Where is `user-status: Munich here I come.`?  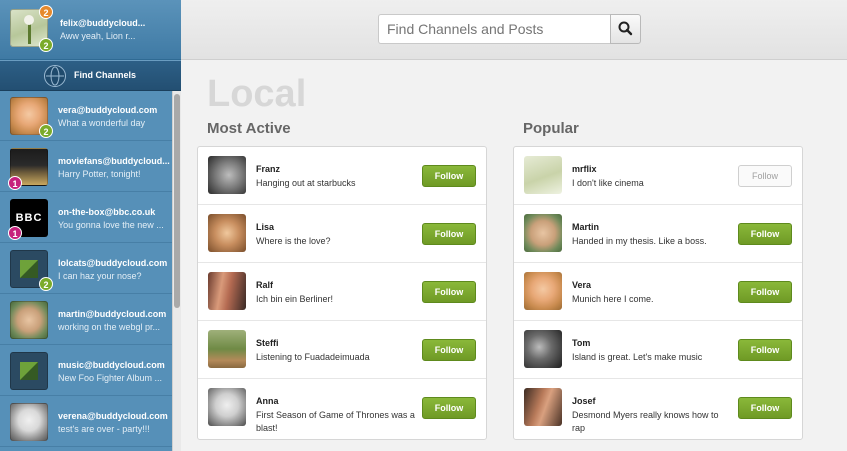 user-status: Munich here I come. is located at coordinates (613, 299).